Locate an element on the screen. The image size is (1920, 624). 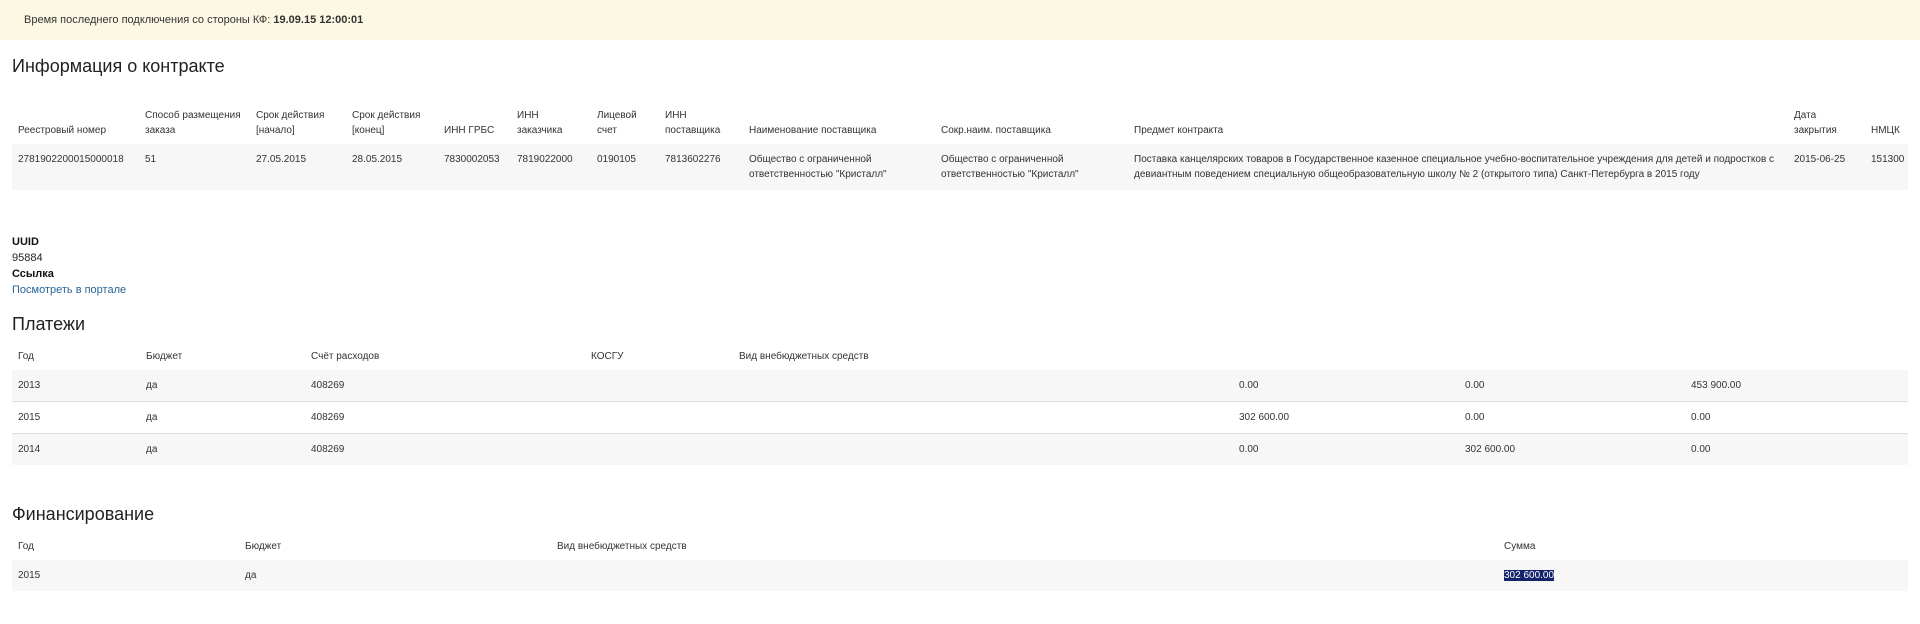
cell-amount-1: 302 600.00 is located at coordinates (1346, 417).